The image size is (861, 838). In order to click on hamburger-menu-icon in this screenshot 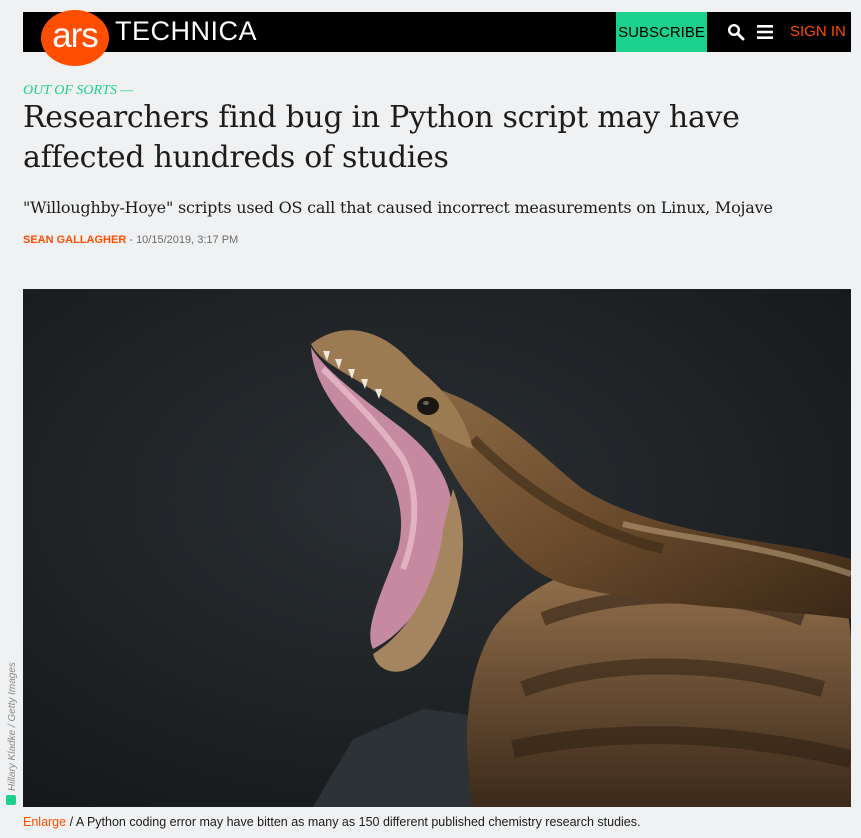, I will do `click(765, 32)`.